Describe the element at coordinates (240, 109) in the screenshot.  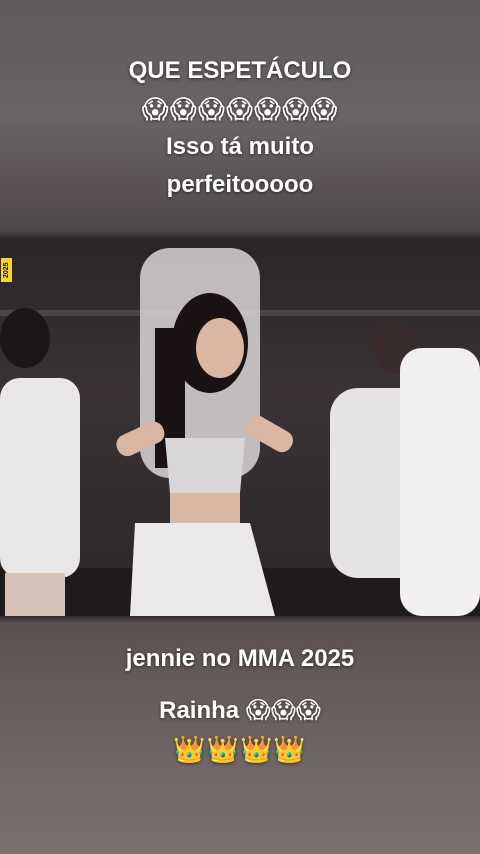
I see `caption-emoji-row: 😱😱😱😱😱😱😱` at that location.